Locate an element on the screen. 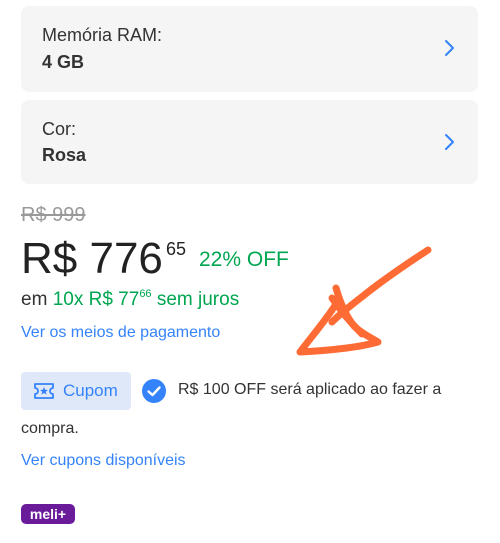  installments-count: 10x R$ 77 is located at coordinates (96, 299).